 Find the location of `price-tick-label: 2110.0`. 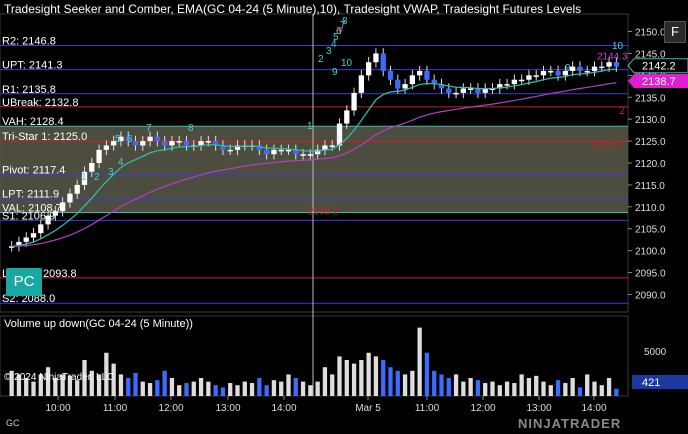

price-tick-label: 2110.0 is located at coordinates (650, 208).